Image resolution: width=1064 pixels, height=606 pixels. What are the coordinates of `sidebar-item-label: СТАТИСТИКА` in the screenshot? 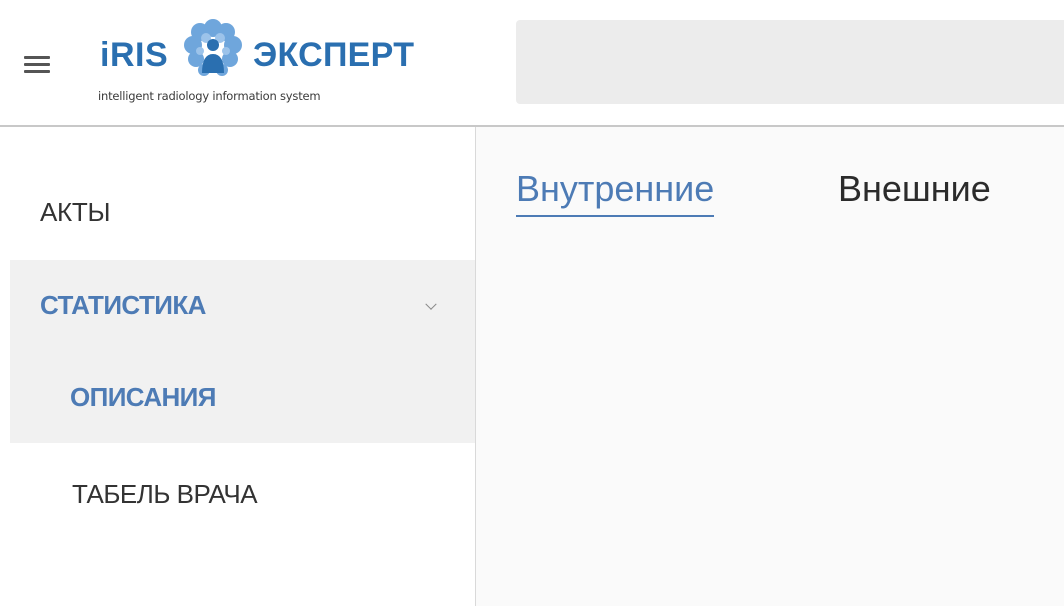 It's located at (123, 305).